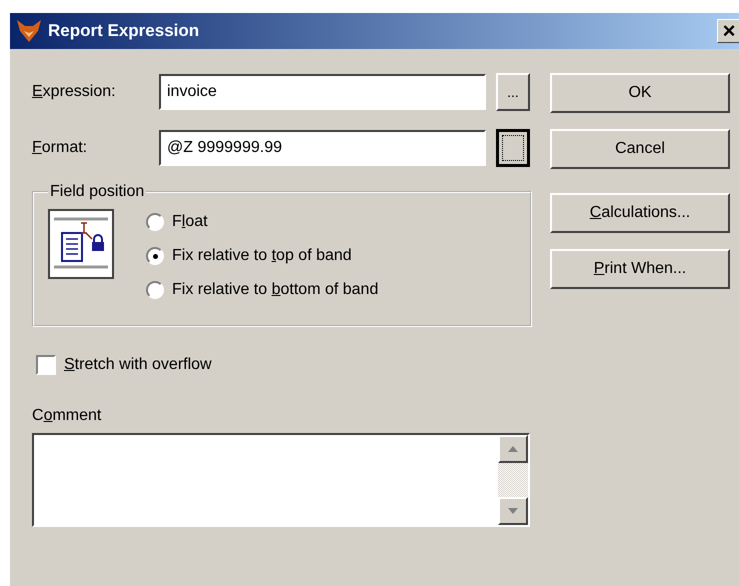 Image resolution: width=739 pixels, height=586 pixels. What do you see at coordinates (262, 256) in the screenshot?
I see `radio-label: Fix relative to top of band` at bounding box center [262, 256].